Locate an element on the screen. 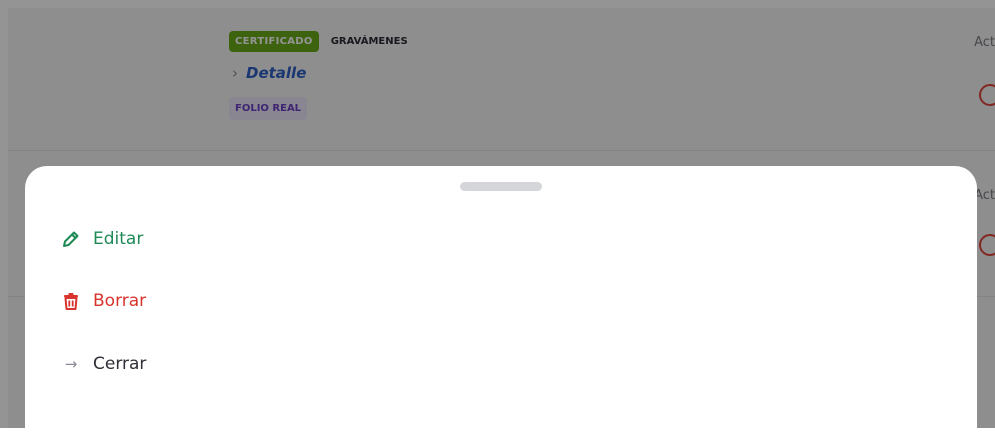 This screenshot has width=995, height=446. pencil-icon is located at coordinates (71, 239).